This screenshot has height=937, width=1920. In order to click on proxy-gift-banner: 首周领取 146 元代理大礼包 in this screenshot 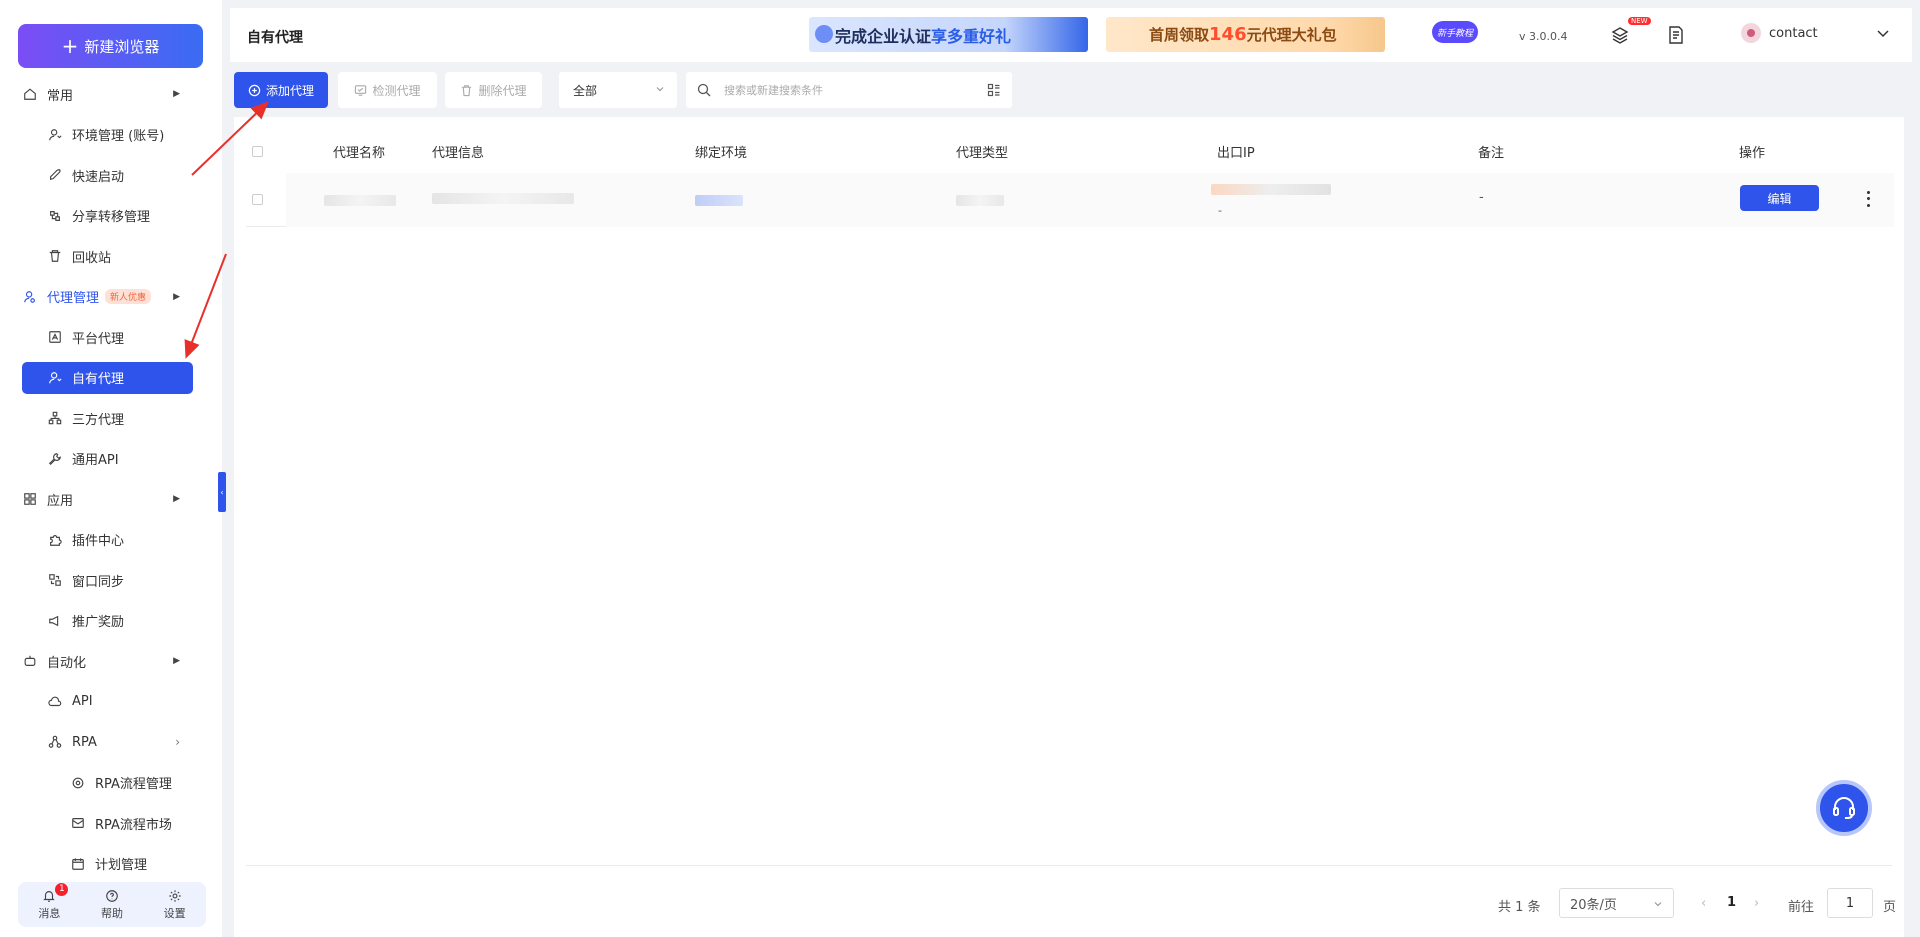, I will do `click(1245, 34)`.